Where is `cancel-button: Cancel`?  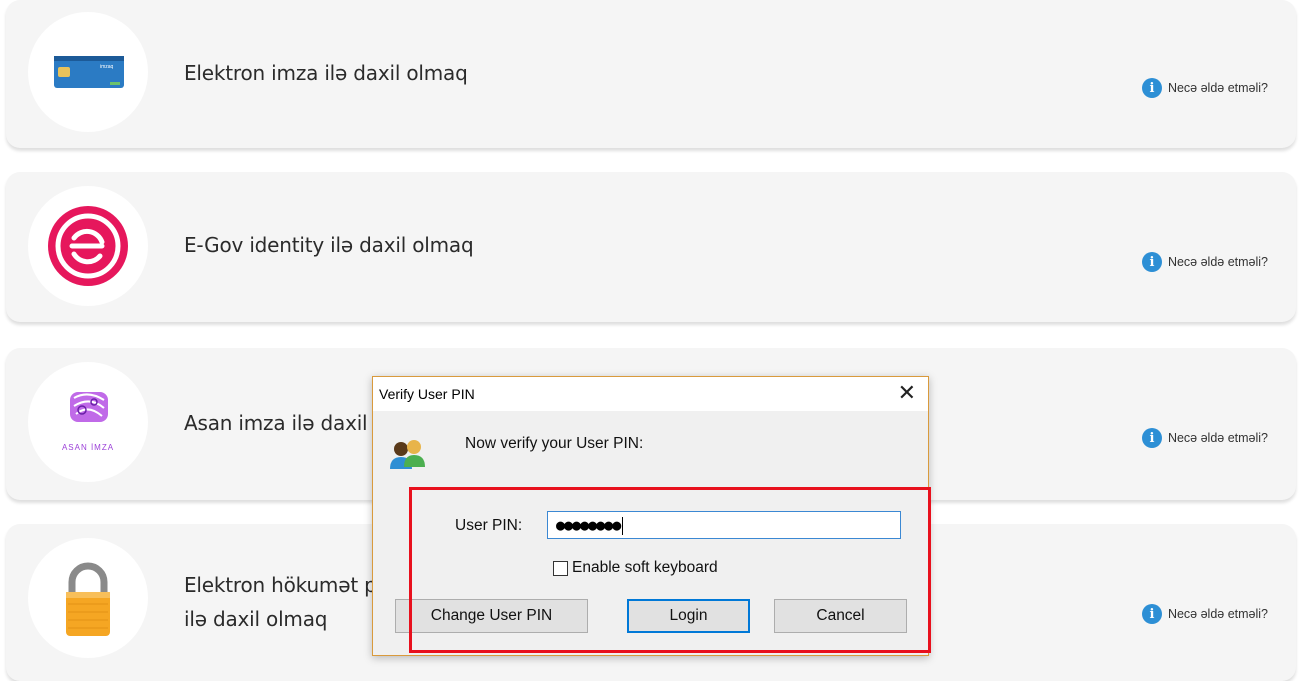 cancel-button: Cancel is located at coordinates (840, 616).